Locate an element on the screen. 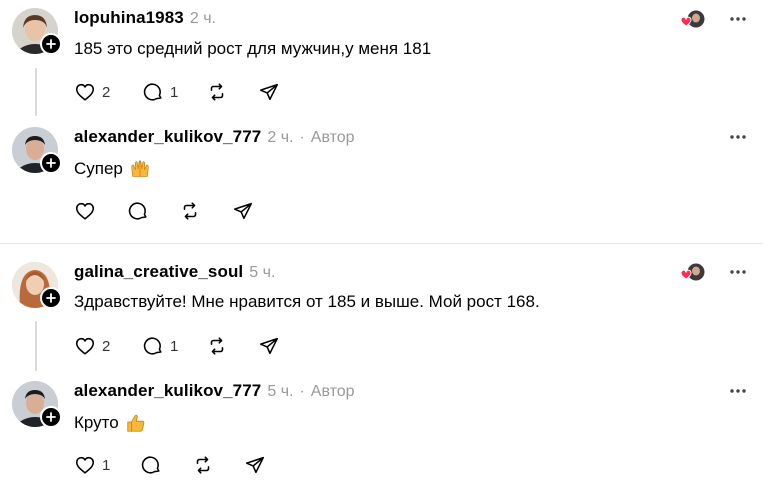 This screenshot has height=496, width=763. like-button is located at coordinates (100, 211).